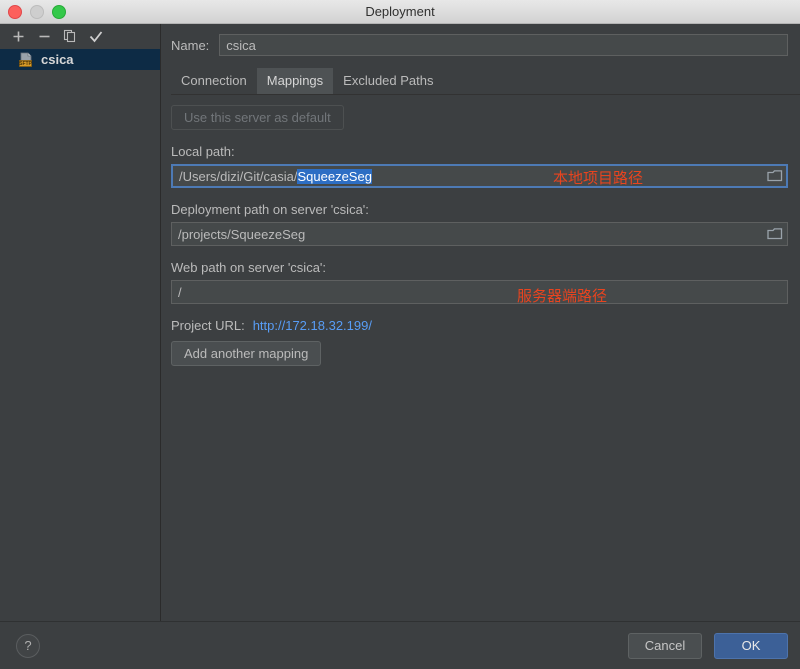 Image resolution: width=800 pixels, height=669 pixels. I want to click on tab-mappings: Mappings, so click(295, 81).